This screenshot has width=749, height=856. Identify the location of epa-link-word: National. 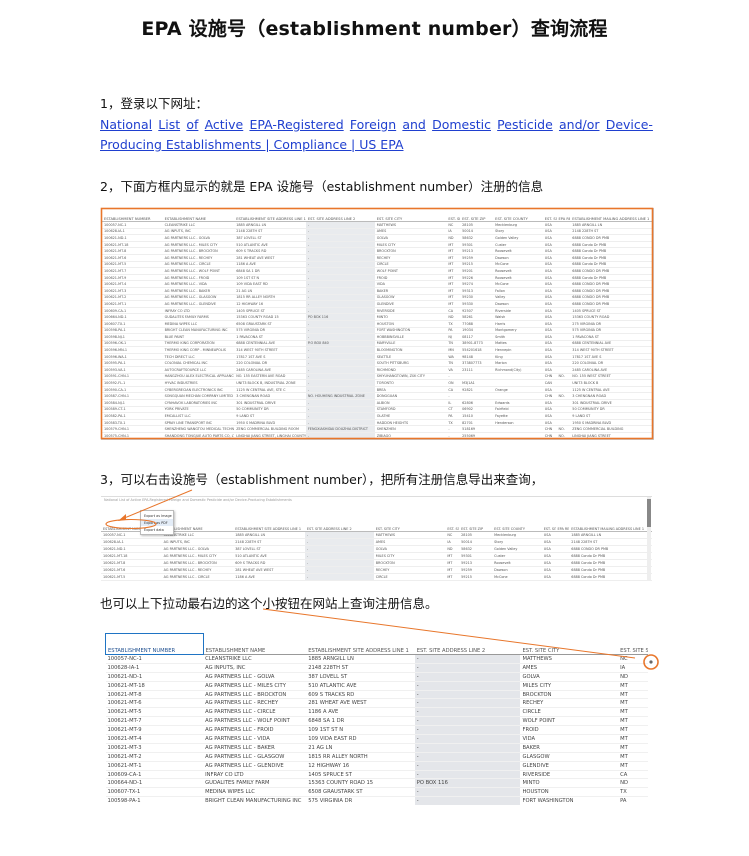
(126, 125).